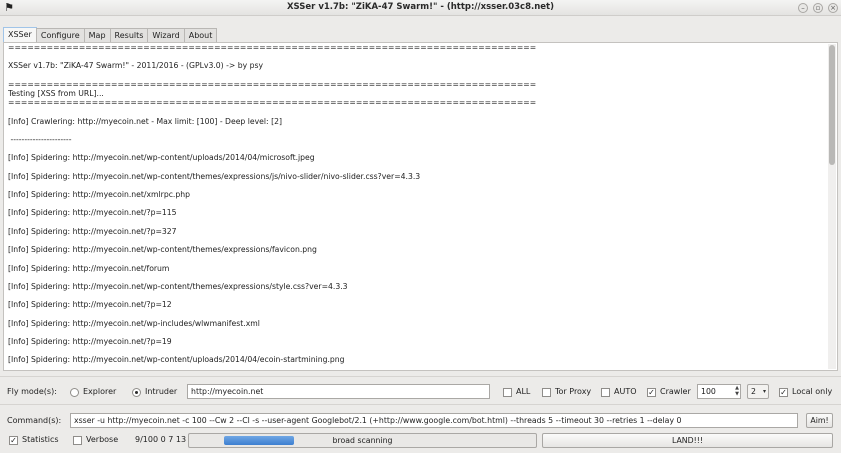 The height and width of the screenshot is (453, 841). Describe the element at coordinates (166, 35) in the screenshot. I see `tab-wizard: Wizard` at that location.